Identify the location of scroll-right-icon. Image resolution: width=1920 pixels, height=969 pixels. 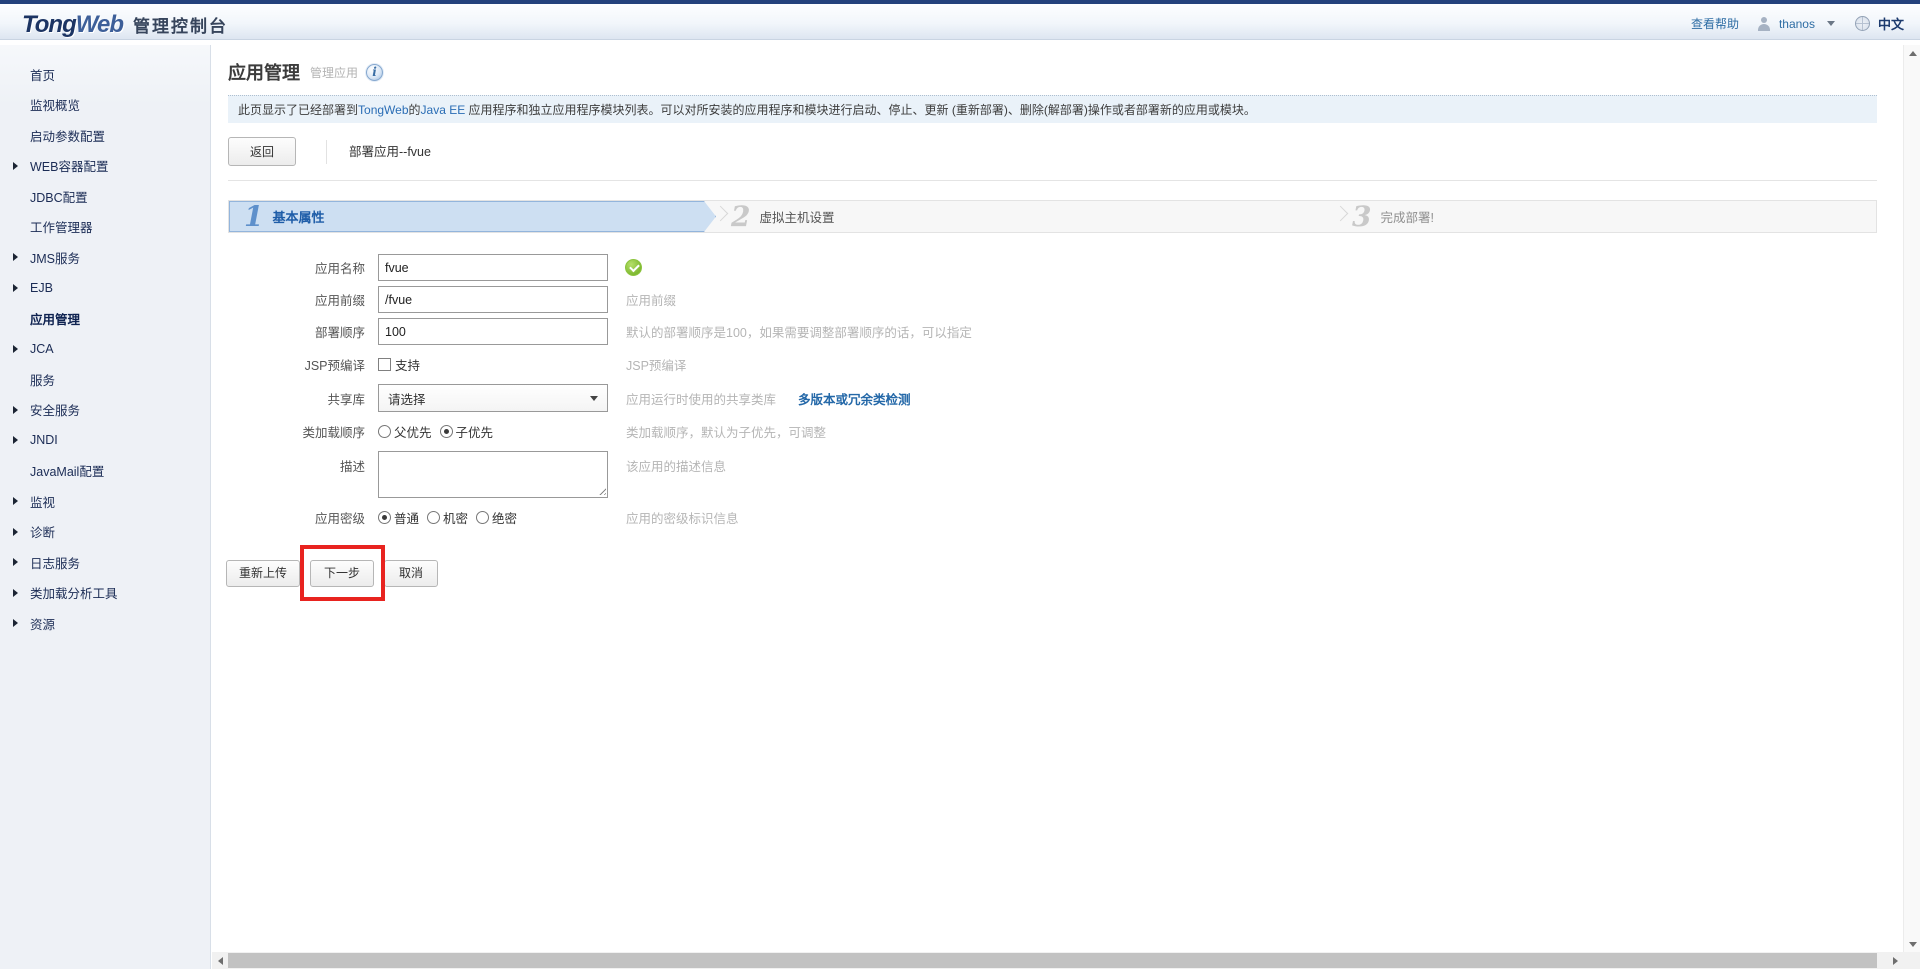
(1895, 960).